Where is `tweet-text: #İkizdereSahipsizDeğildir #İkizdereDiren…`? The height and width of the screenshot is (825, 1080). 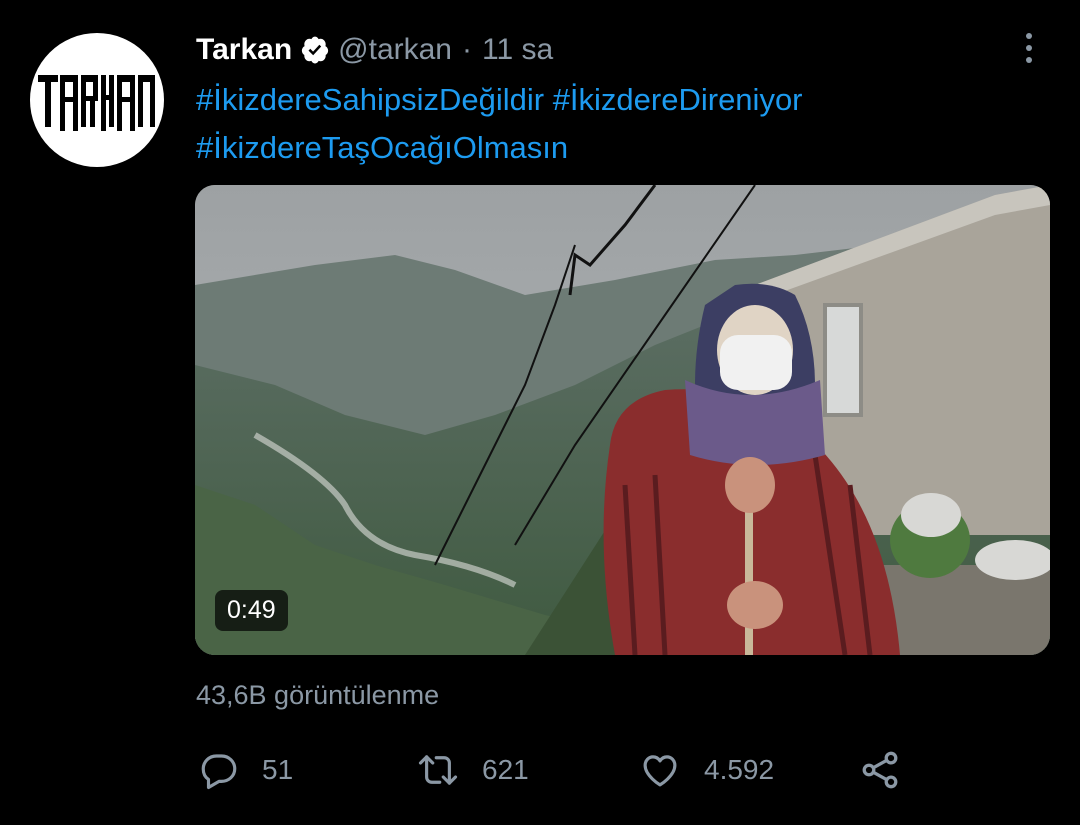
tweet-text: #İkizdereSahipsizDeğildir #İkizdereDiren… is located at coordinates (616, 124).